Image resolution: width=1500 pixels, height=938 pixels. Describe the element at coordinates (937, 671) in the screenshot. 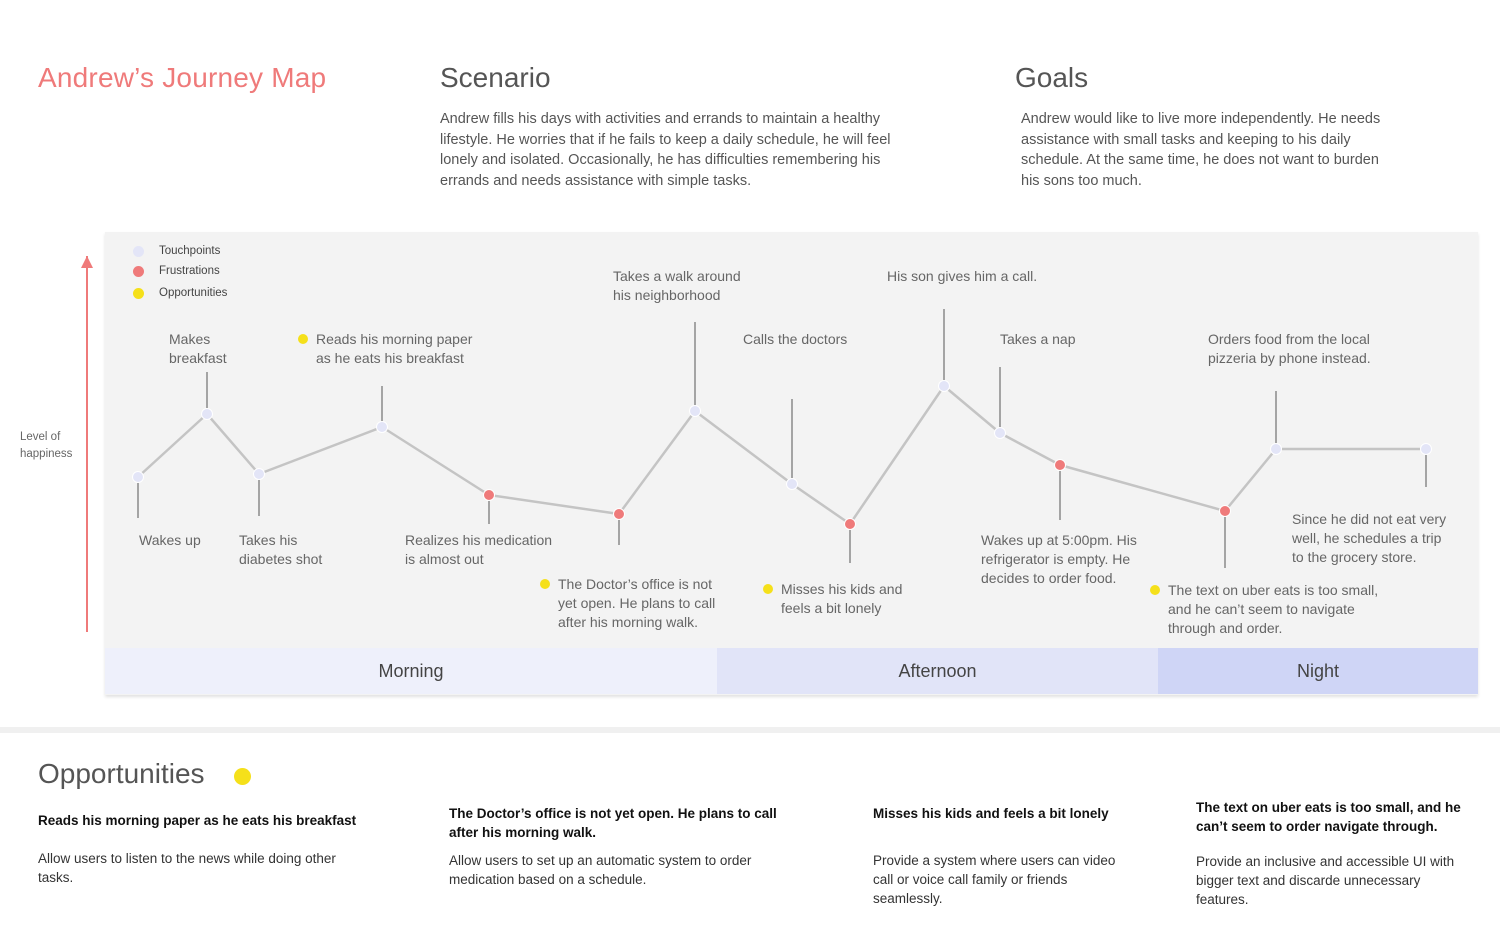

I see `period-afternoon: Afternoon` at that location.